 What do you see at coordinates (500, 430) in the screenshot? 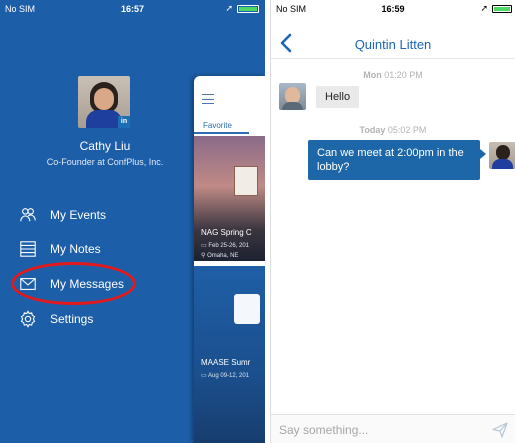
I see `send-icon` at bounding box center [500, 430].